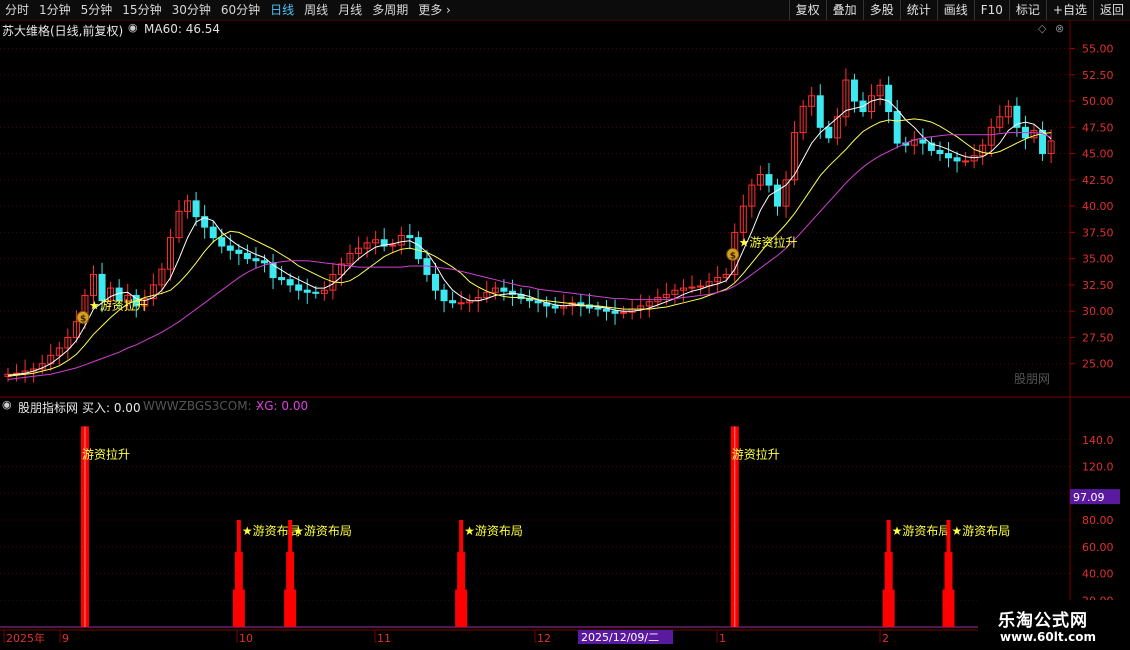  I want to click on ind-tick-label-5: 40.00, so click(1098, 574).